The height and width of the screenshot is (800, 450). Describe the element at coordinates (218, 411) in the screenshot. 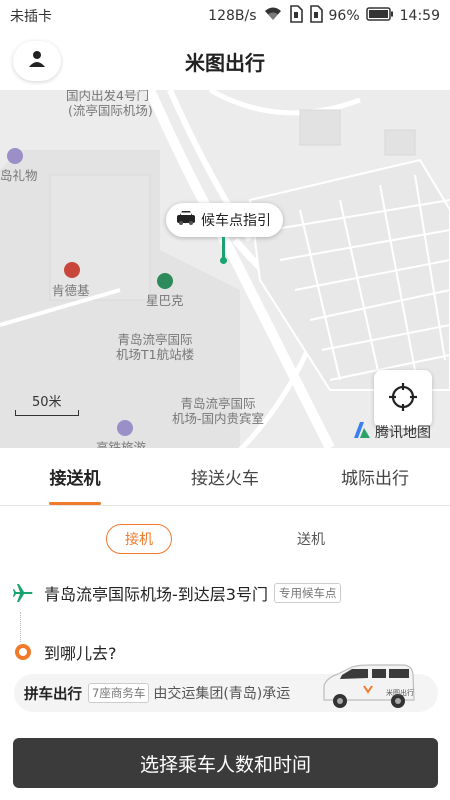

I see `map-label-vip: 青岛流亭国际 机场-国内贵宾室` at that location.